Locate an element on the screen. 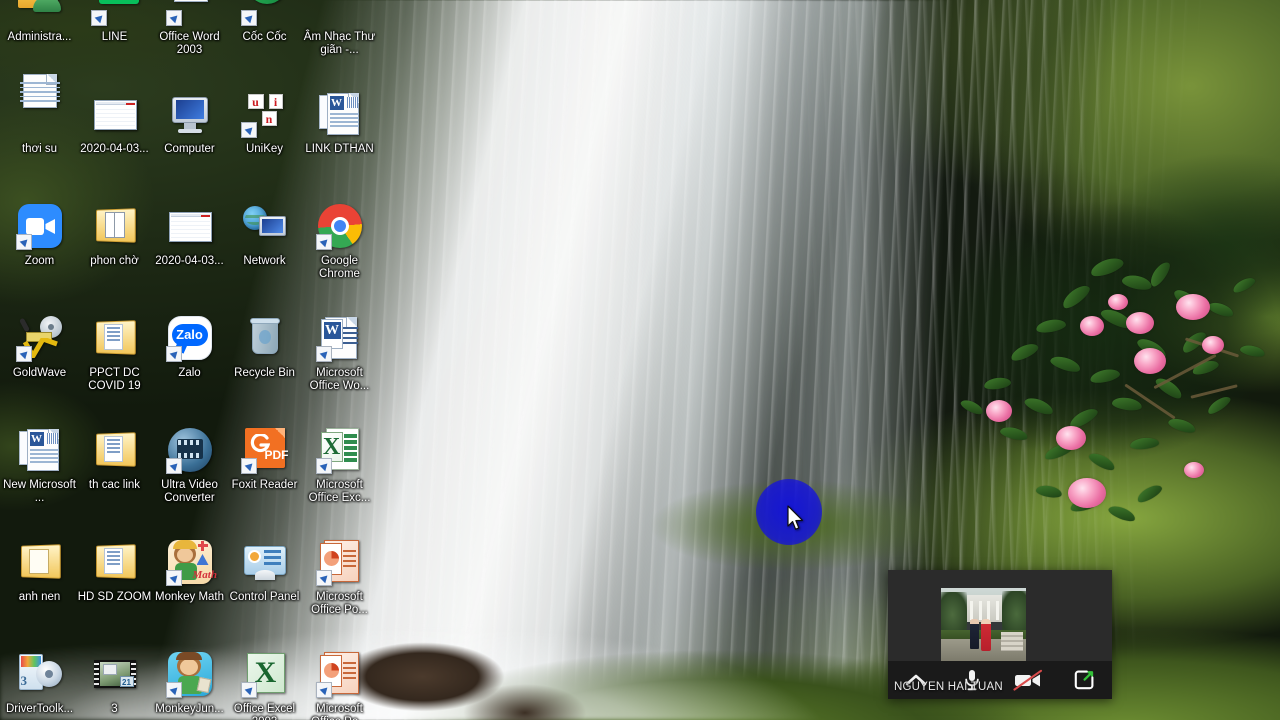 This screenshot has height=720, width=1280. desktop-icon: Google Chrome is located at coordinates (339, 252).